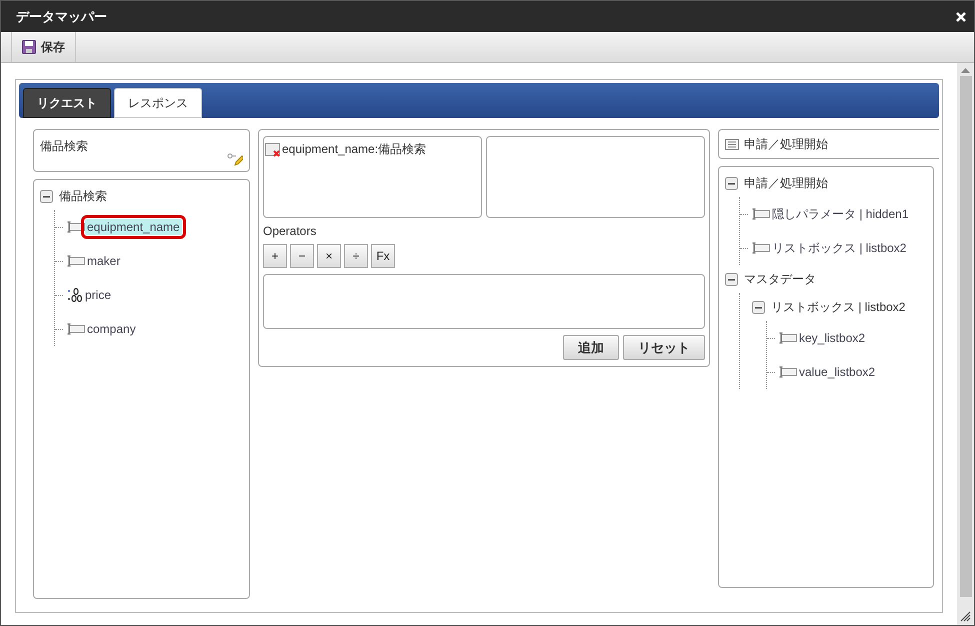 The image size is (975, 626). I want to click on scroll-up-icon, so click(965, 70).